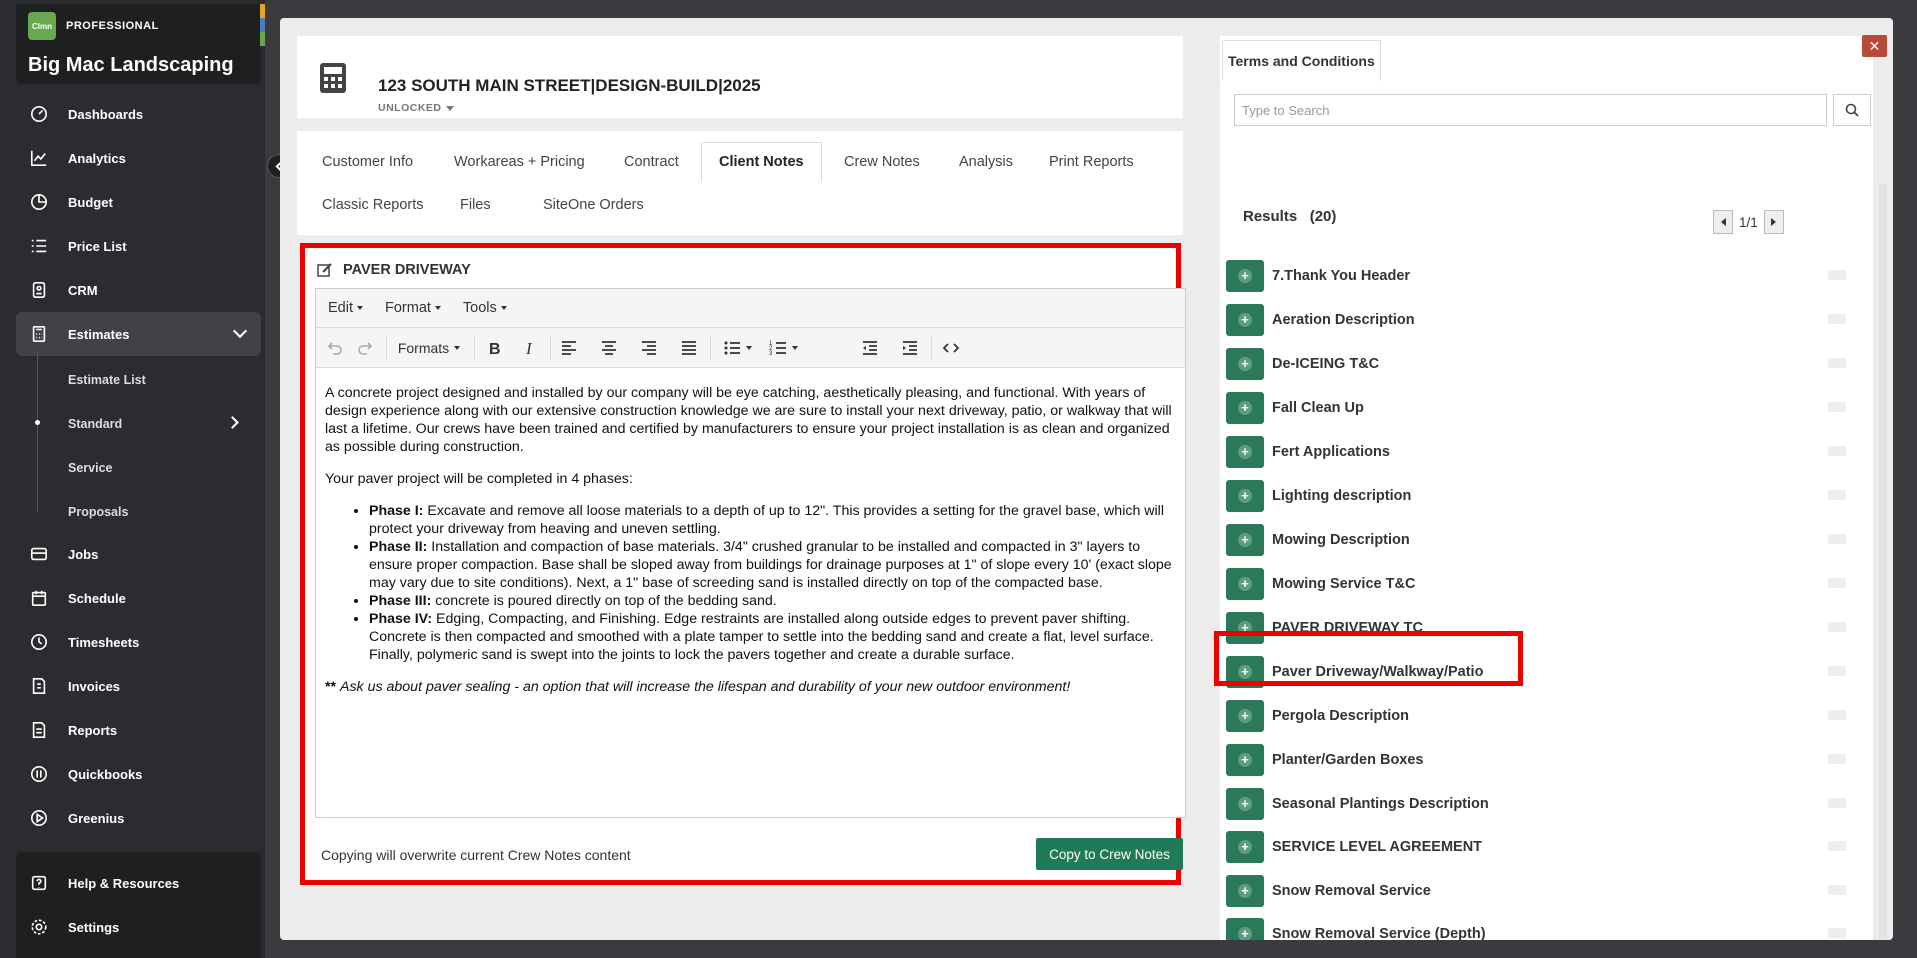 Image resolution: width=1917 pixels, height=958 pixels. Describe the element at coordinates (138, 818) in the screenshot. I see `sidebar-item-greenius: Greenius` at that location.